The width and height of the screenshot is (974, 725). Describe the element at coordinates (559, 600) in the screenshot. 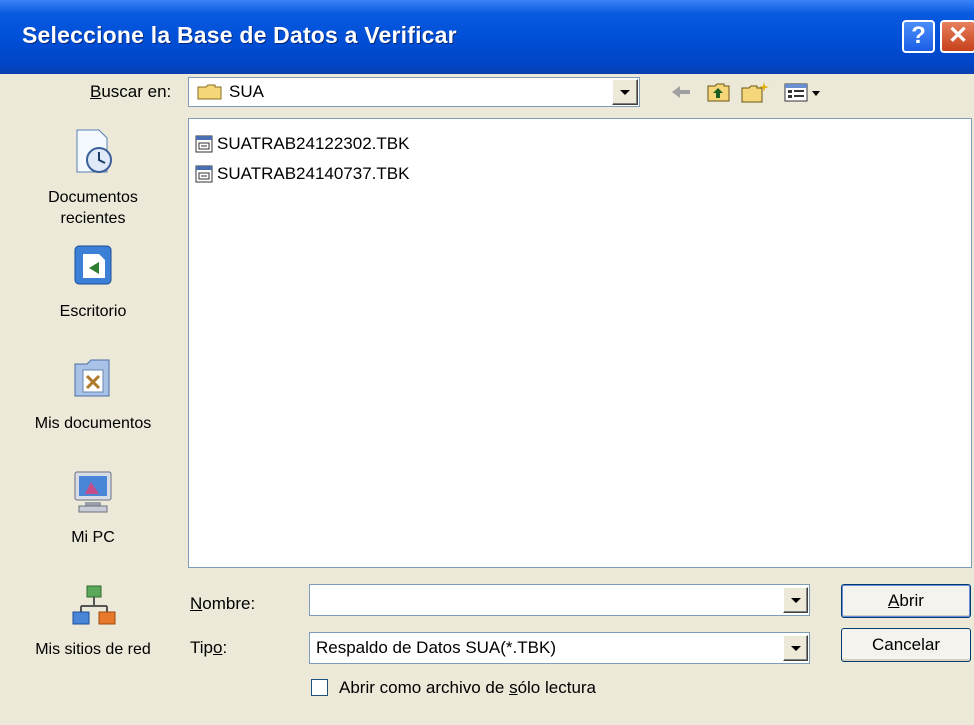

I see `filename-field` at that location.